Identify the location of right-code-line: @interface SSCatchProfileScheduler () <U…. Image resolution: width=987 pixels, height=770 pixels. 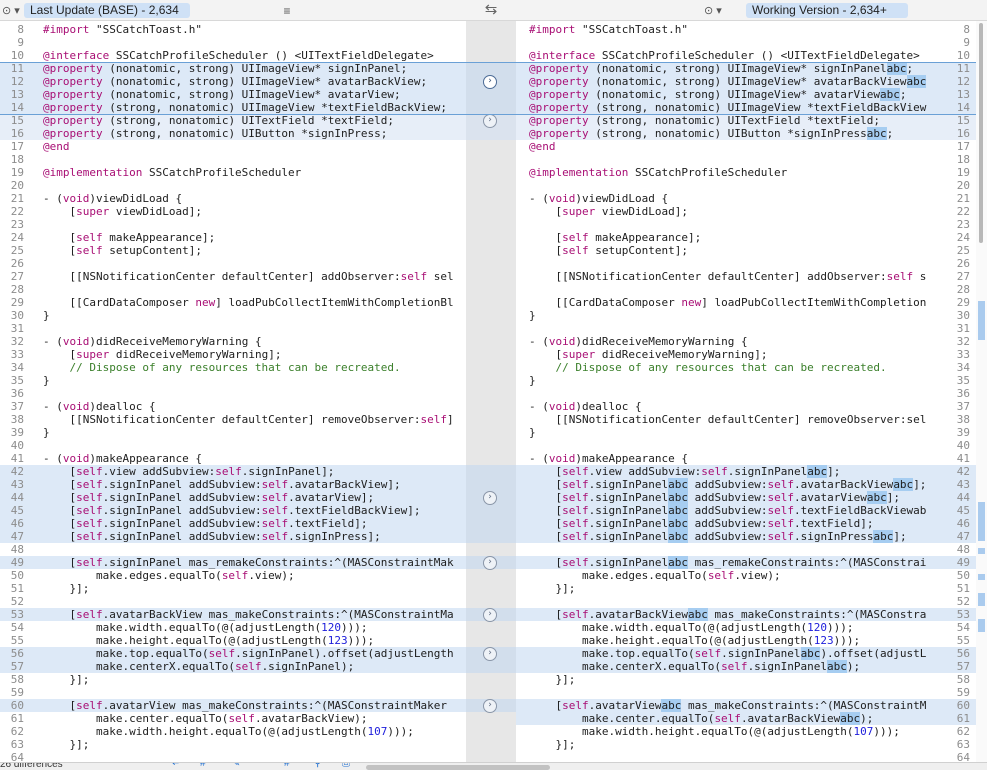
(728, 55).